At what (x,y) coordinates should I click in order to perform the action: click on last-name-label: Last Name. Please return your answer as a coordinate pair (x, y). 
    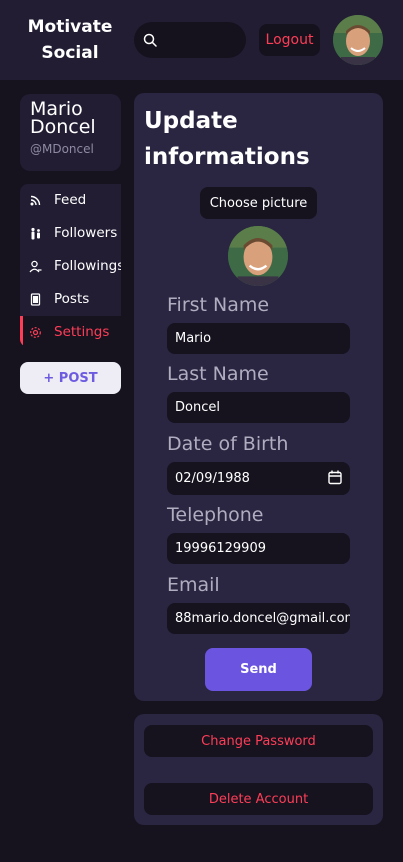
    Looking at the image, I should click on (218, 374).